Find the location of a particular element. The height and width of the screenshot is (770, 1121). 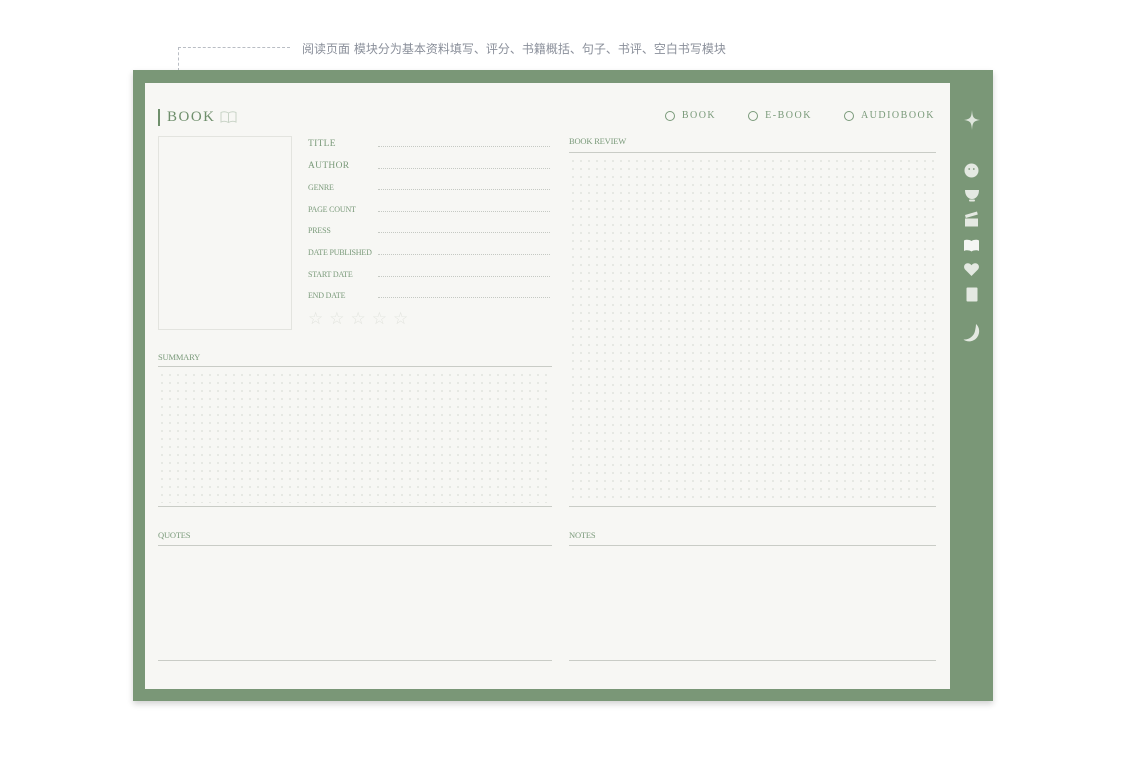

book-review-writing-area is located at coordinates (752, 330).